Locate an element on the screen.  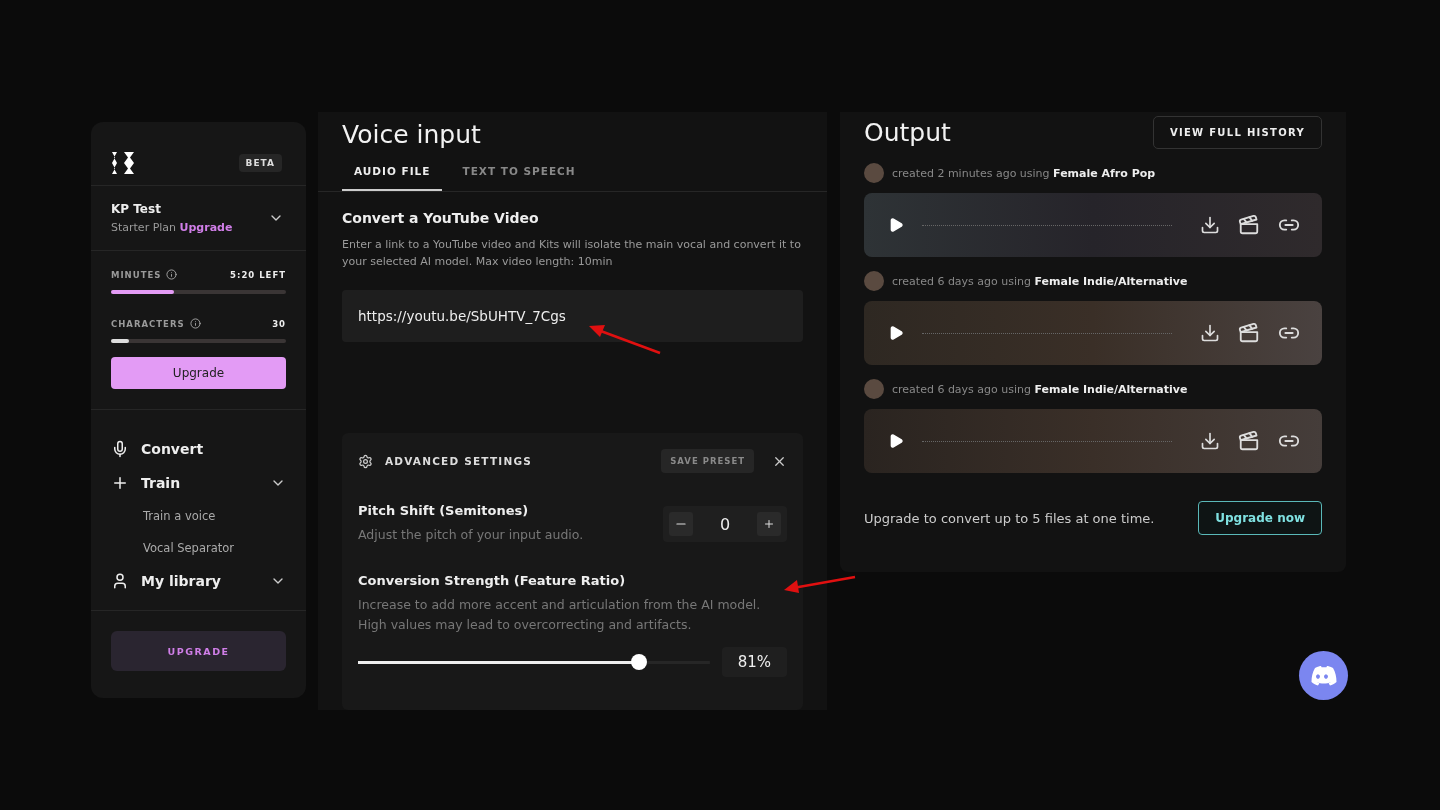
card-title: ADVANCED SETTINGS is located at coordinates (459, 461).